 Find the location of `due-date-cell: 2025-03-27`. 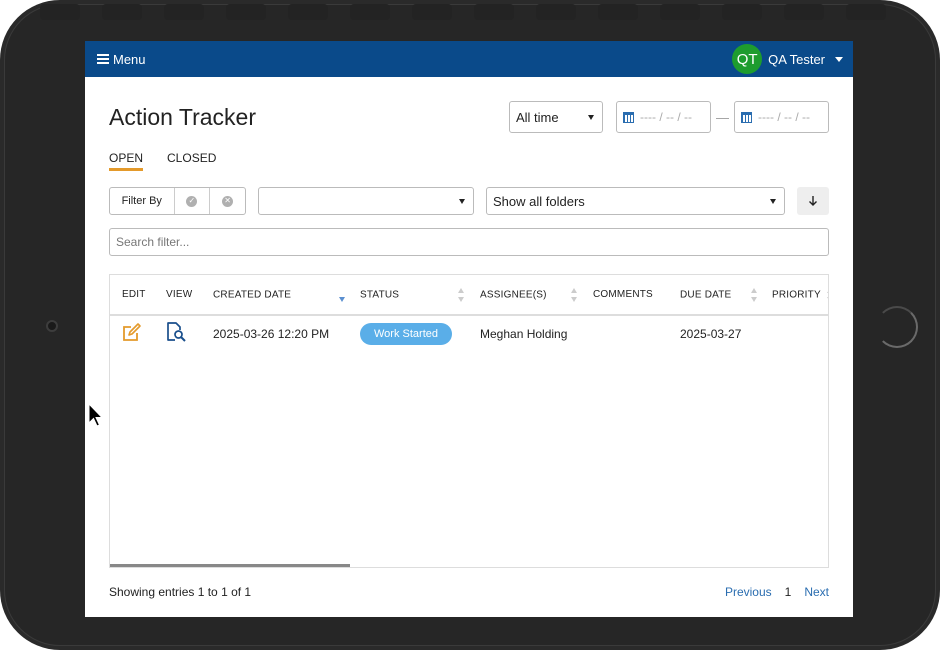

due-date-cell: 2025-03-27 is located at coordinates (711, 333).